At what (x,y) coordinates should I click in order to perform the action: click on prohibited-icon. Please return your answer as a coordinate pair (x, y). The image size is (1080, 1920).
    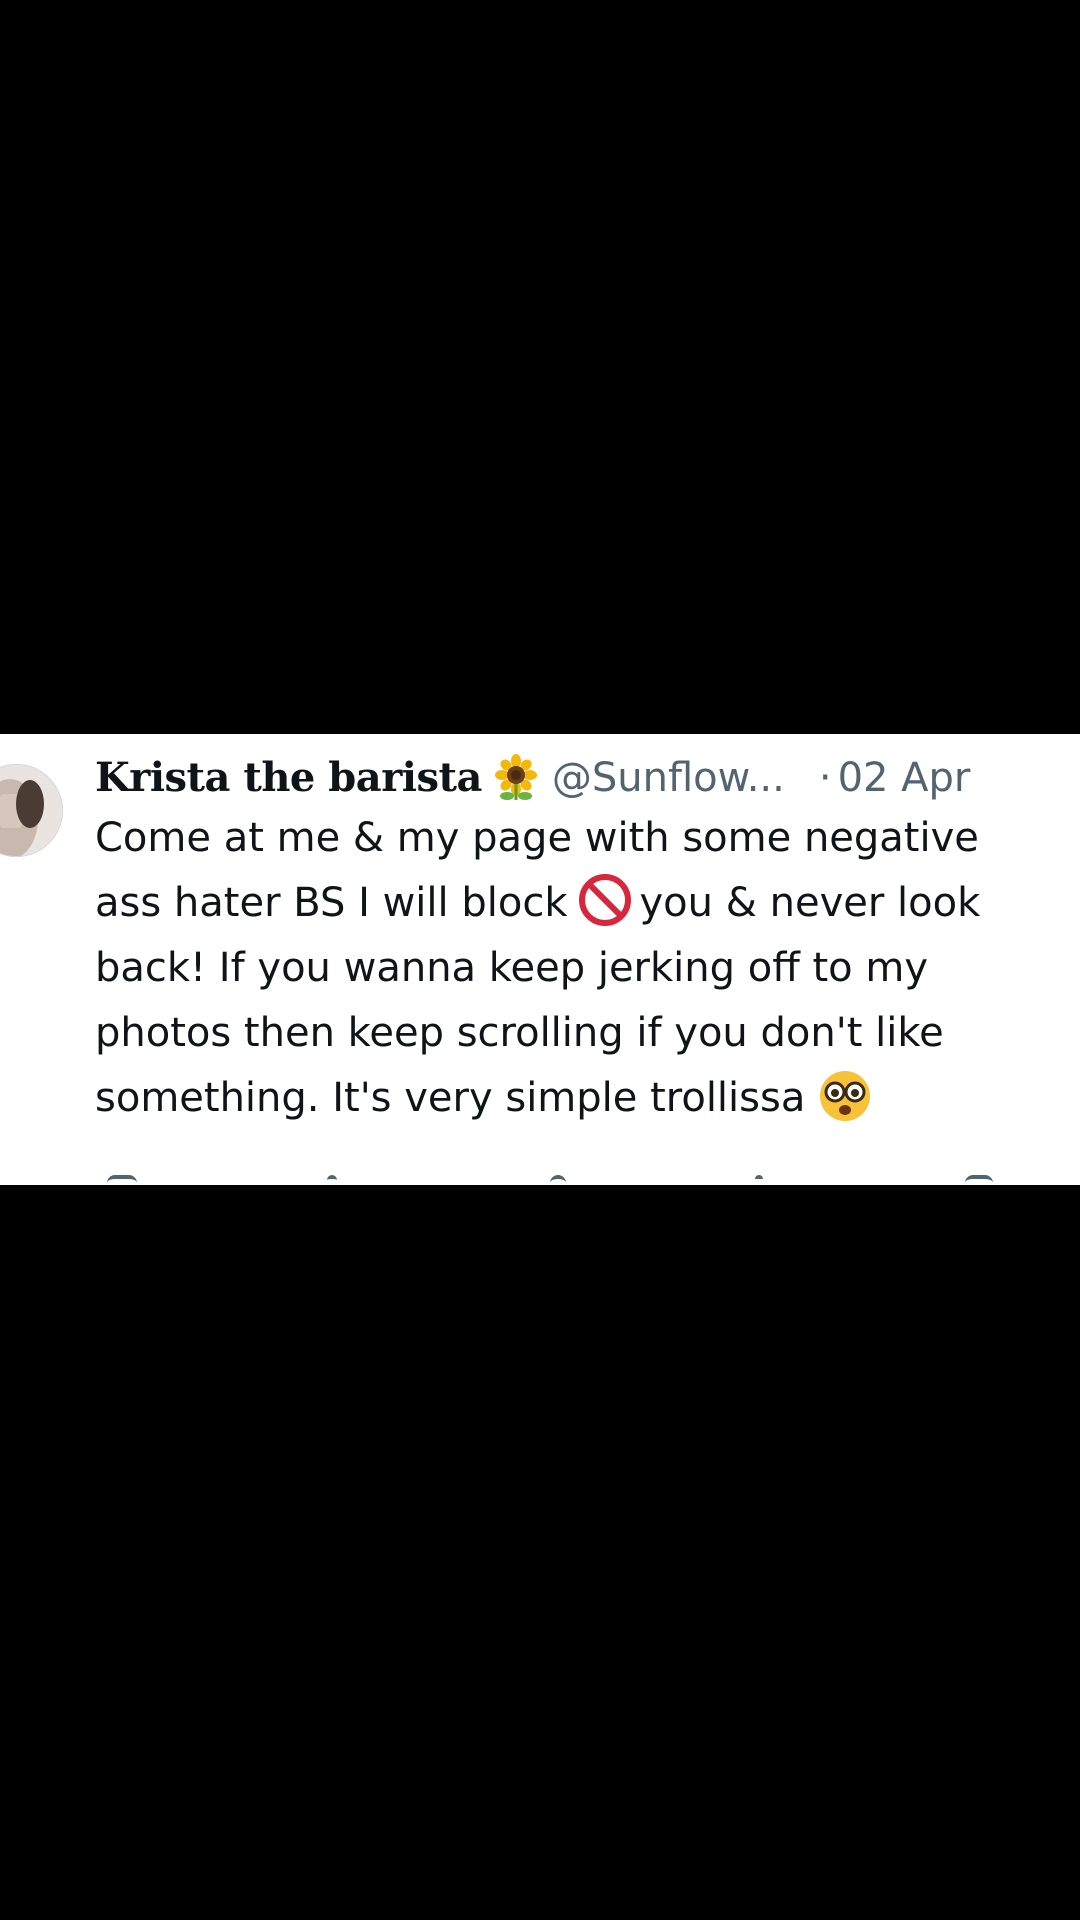
    Looking at the image, I should click on (605, 900).